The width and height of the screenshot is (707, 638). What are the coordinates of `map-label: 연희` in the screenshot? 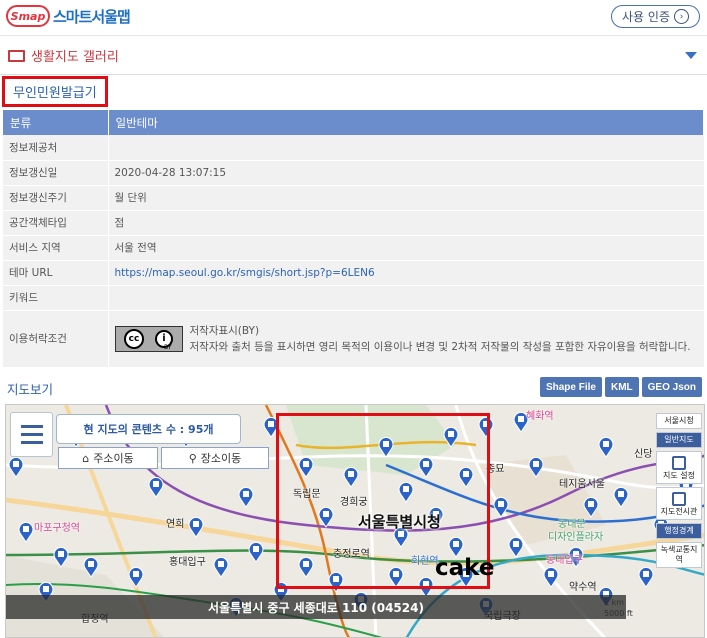 It's located at (175, 524).